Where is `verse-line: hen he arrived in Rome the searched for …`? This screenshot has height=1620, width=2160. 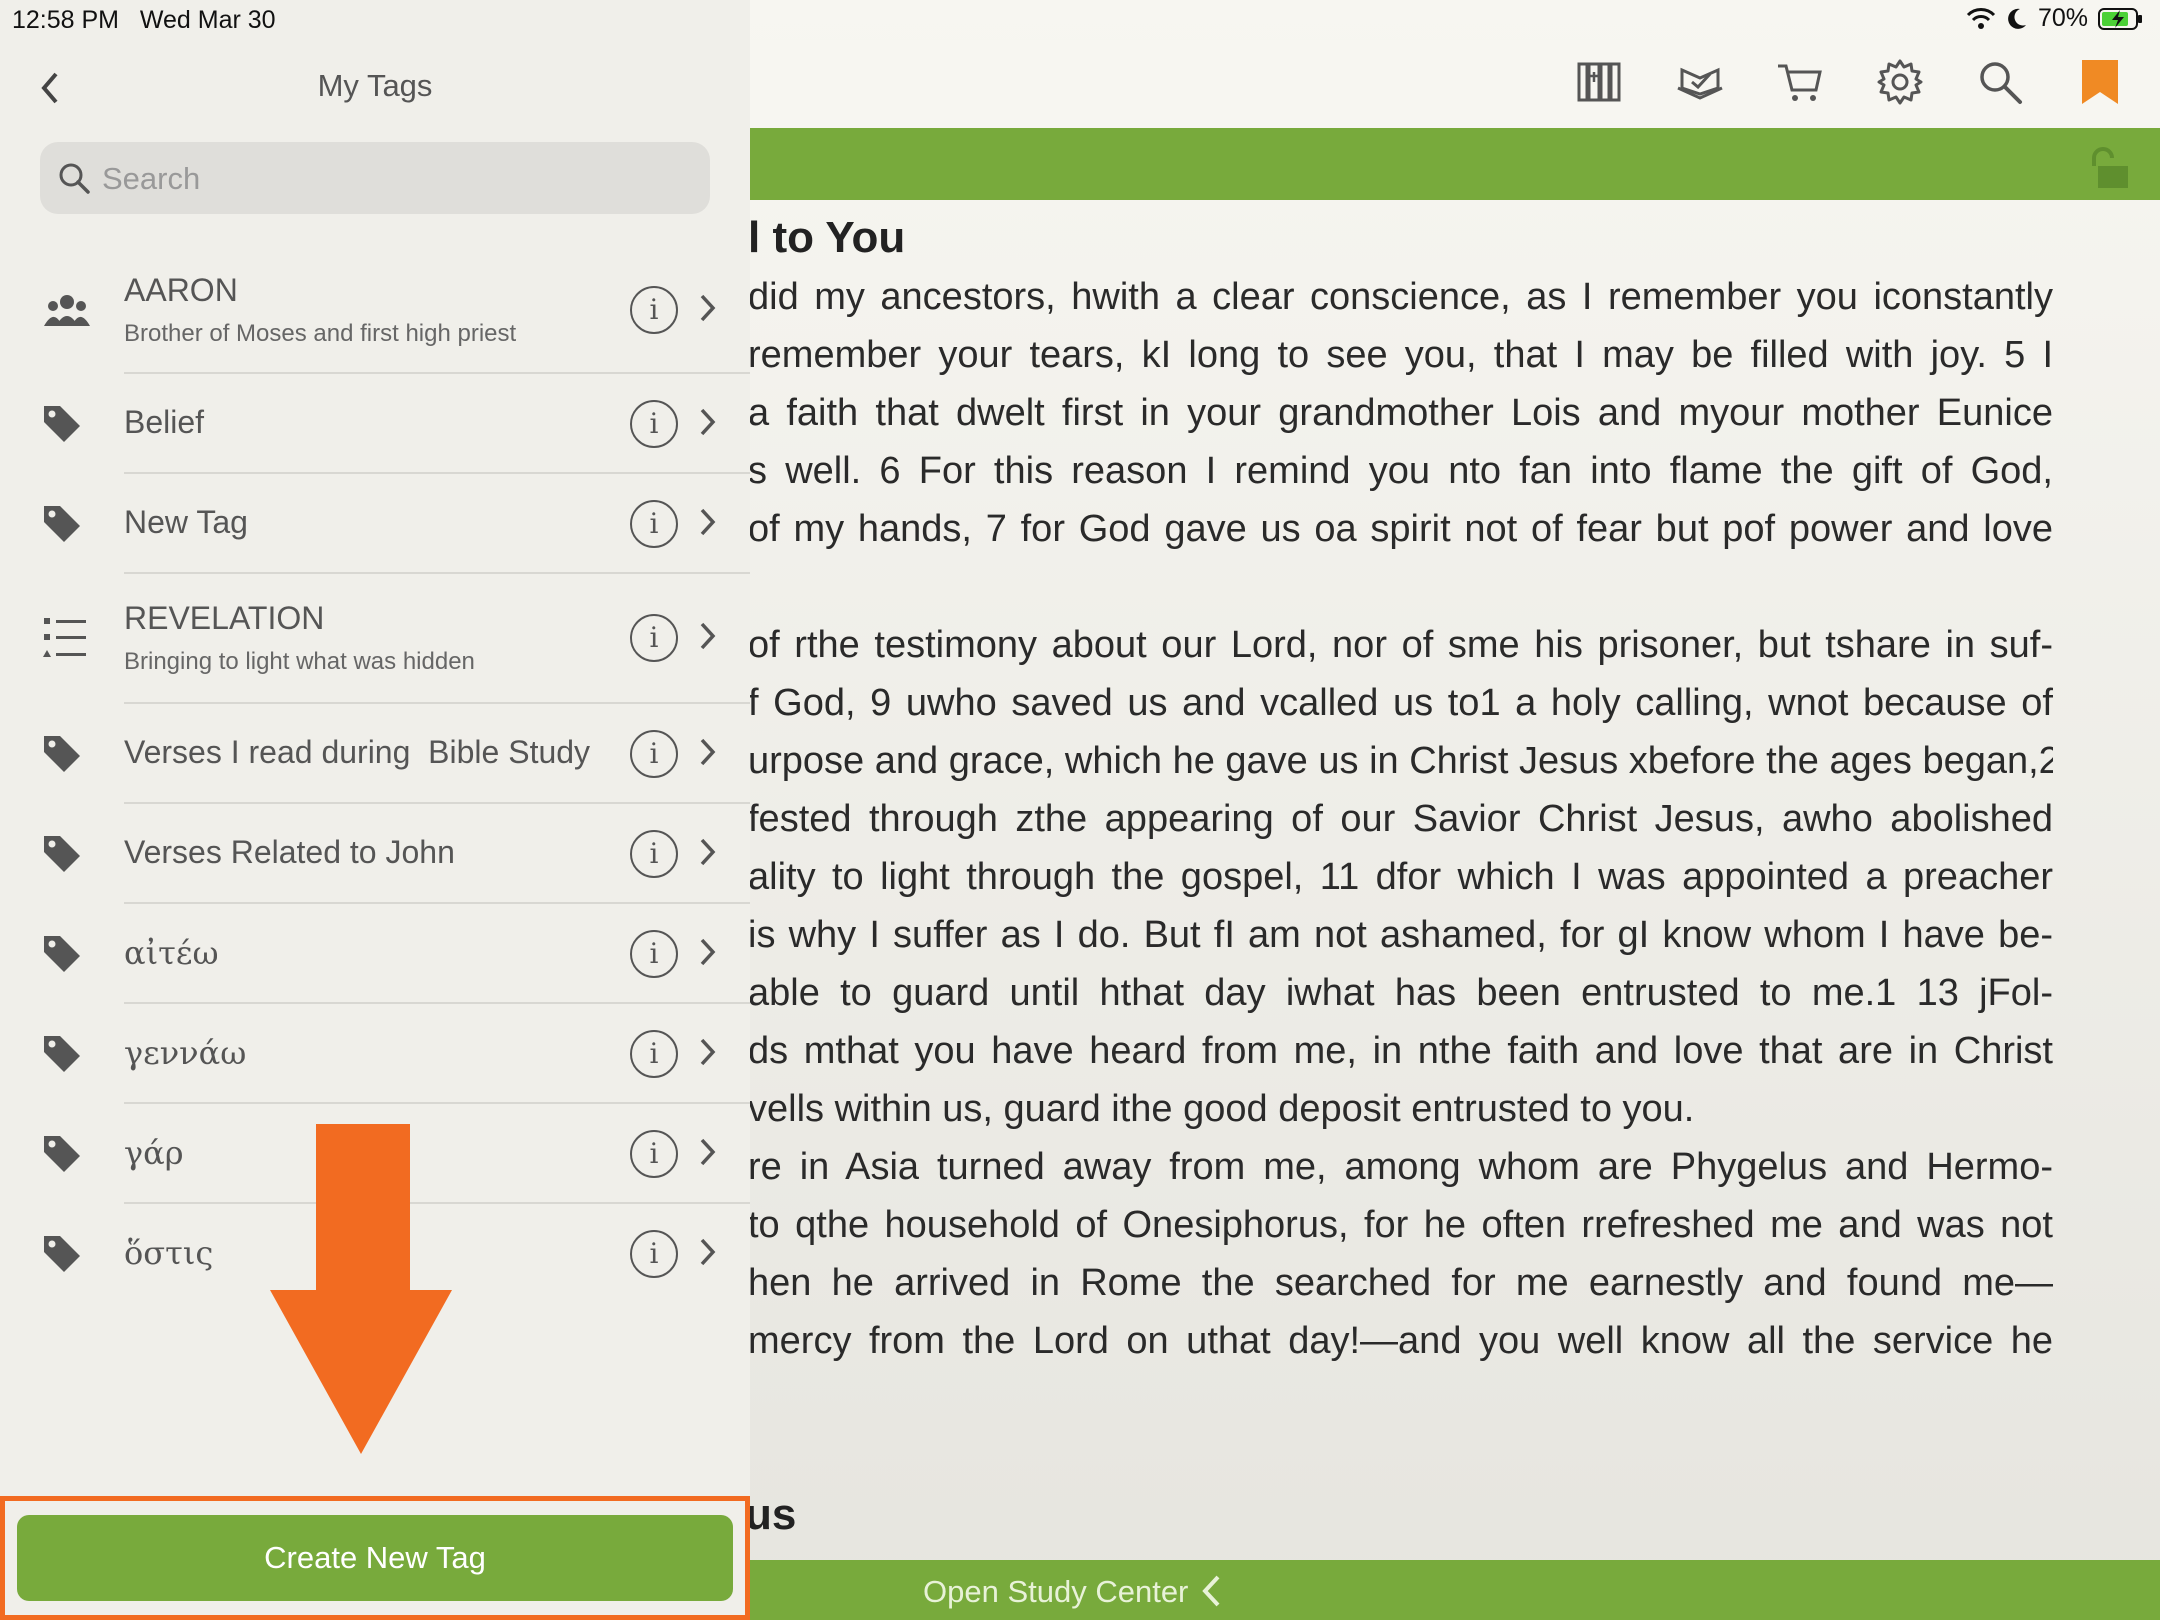 verse-line: hen he arrived in Rome the searched for … is located at coordinates (1400, 1283).